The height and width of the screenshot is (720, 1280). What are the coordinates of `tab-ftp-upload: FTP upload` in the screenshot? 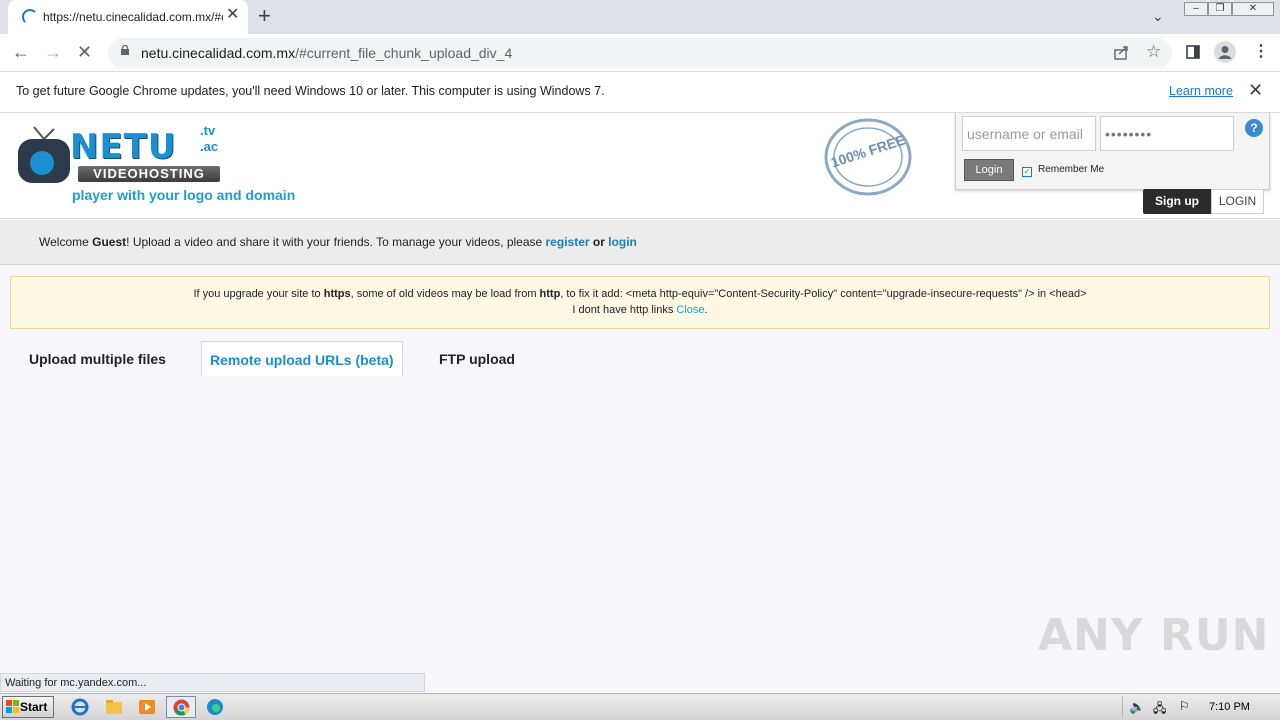 It's located at (477, 358).